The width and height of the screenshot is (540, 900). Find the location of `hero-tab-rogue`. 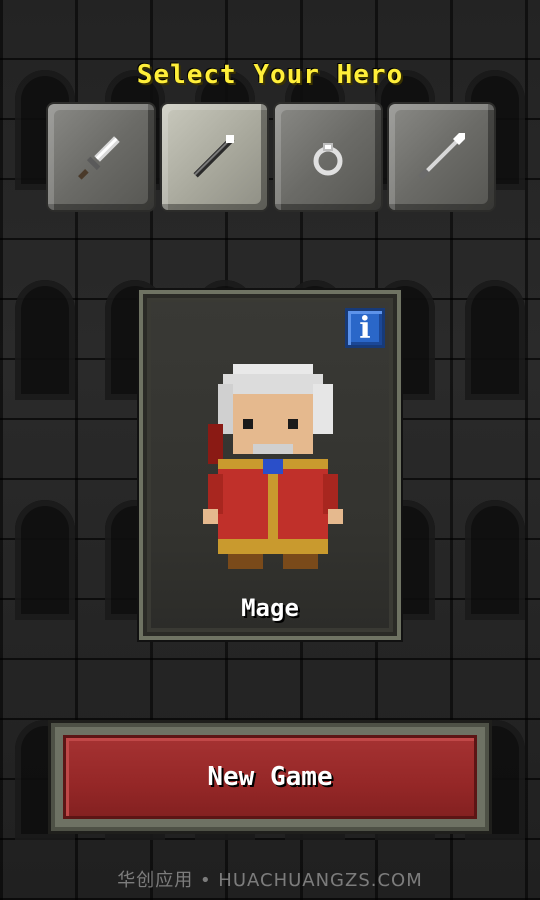

hero-tab-rogue is located at coordinates (328, 157).